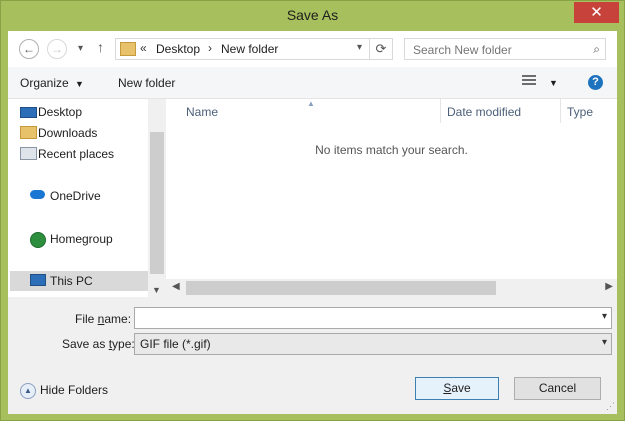 This screenshot has width=625, height=421. Describe the element at coordinates (81, 239) in the screenshot. I see `nav-item-label: Homegroup` at that location.